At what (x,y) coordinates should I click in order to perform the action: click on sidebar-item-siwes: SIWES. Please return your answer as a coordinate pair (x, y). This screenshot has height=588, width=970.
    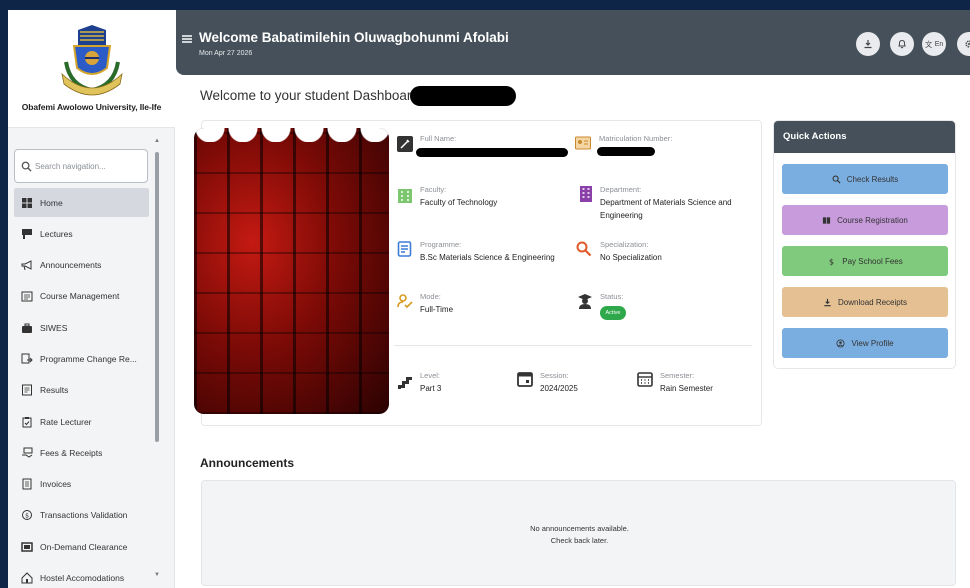
    Looking at the image, I should click on (81, 327).